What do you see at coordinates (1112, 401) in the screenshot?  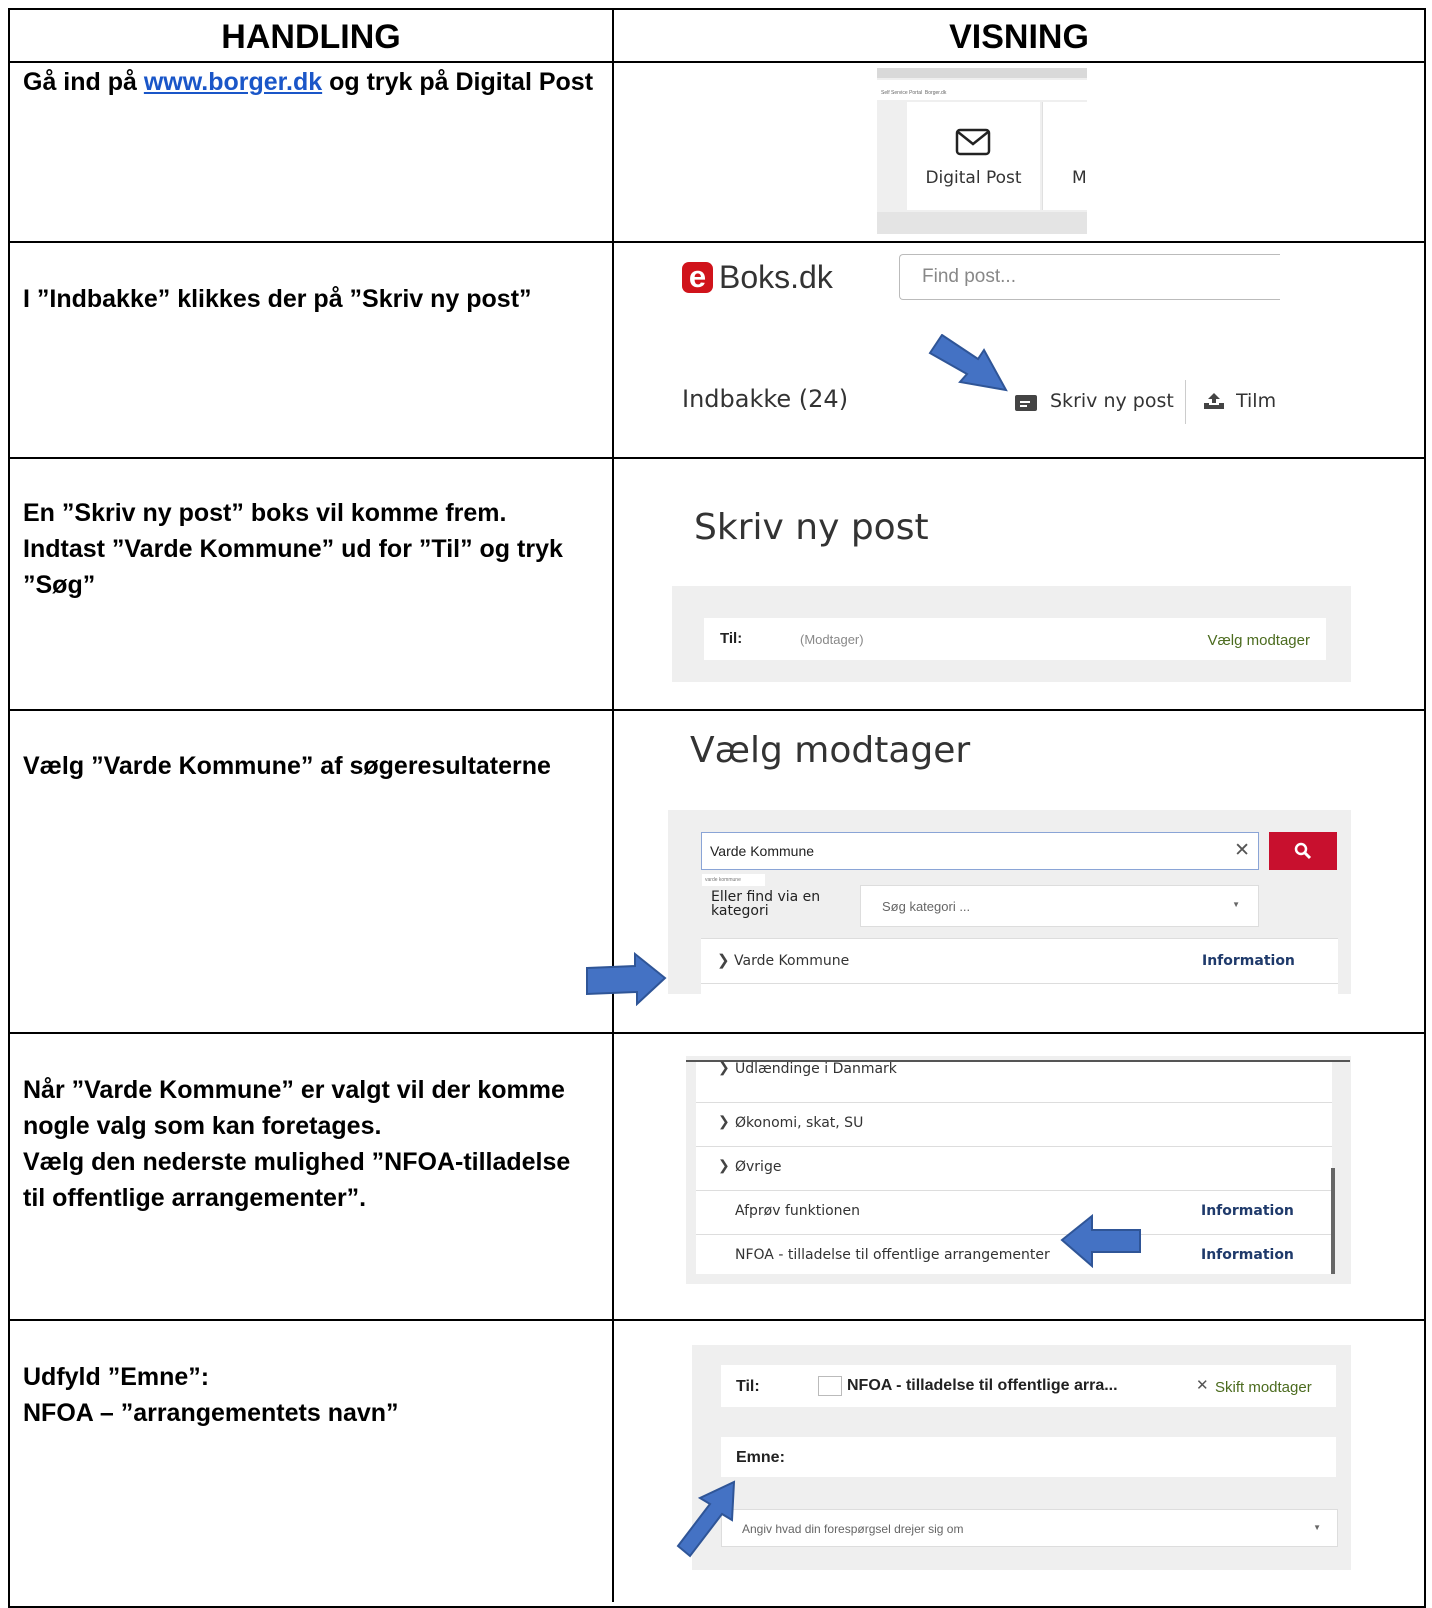 I see `compose-label: Skriv ny post` at bounding box center [1112, 401].